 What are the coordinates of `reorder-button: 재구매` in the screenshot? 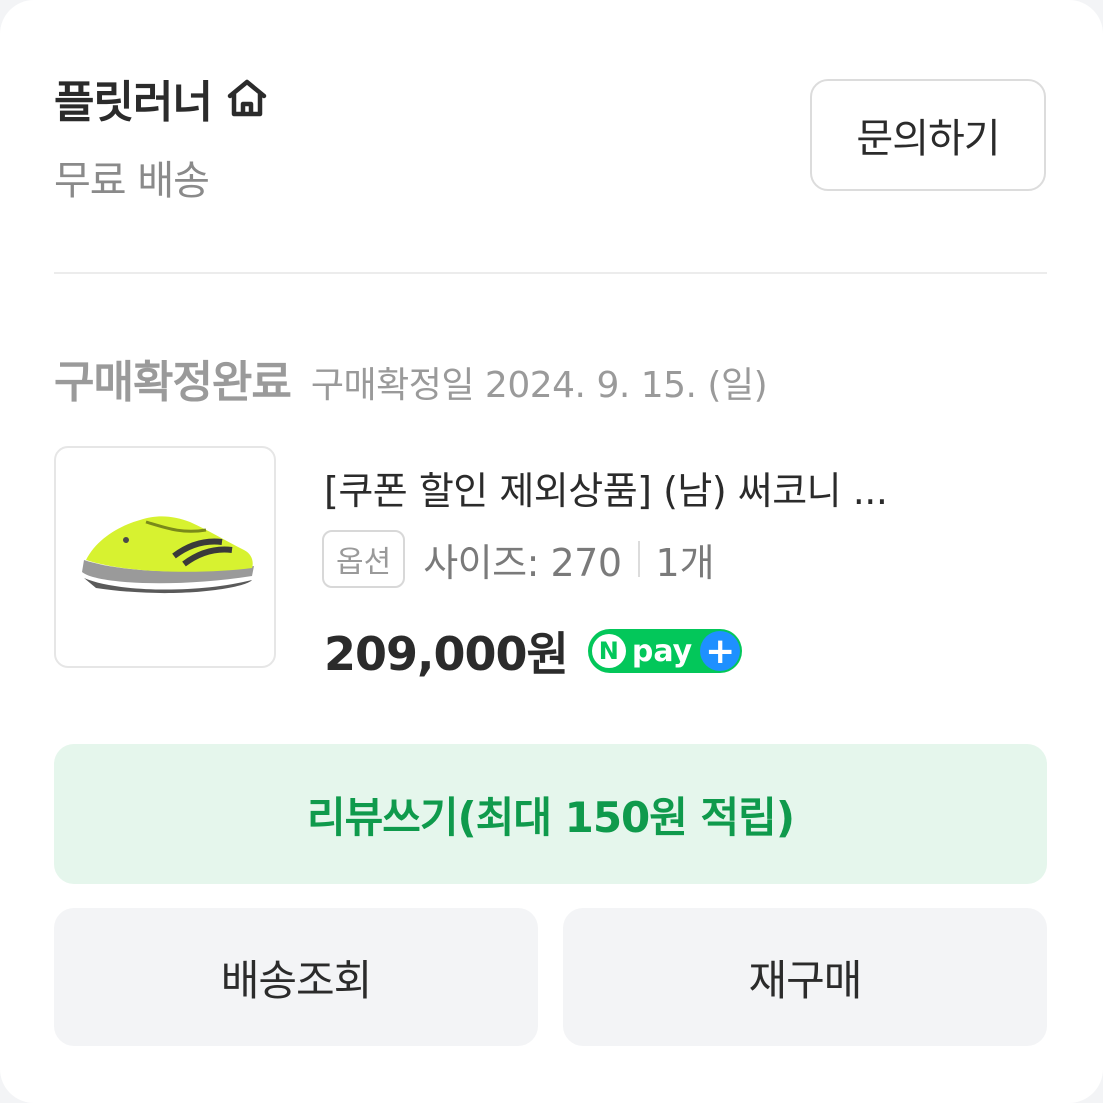 It's located at (805, 977).